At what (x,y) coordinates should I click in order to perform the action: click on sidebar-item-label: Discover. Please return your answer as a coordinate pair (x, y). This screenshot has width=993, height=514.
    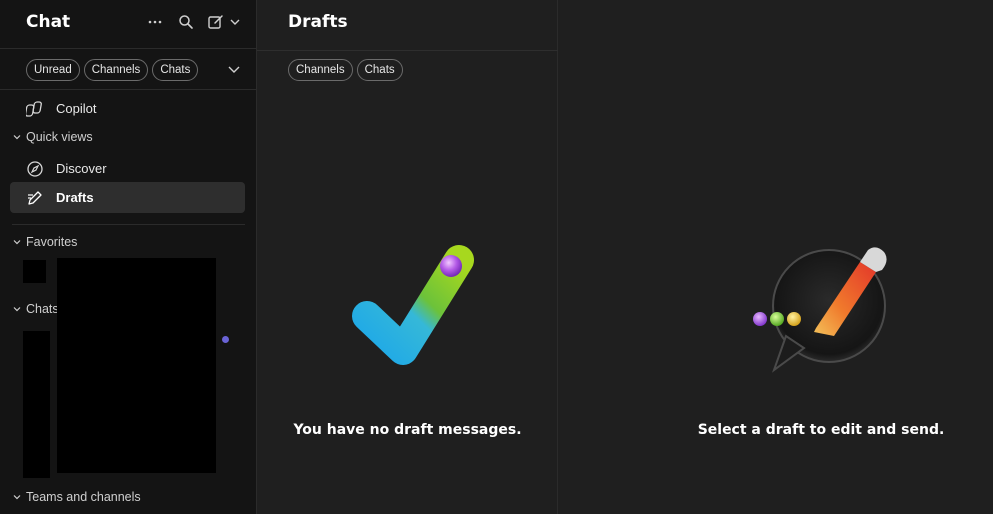
    Looking at the image, I should click on (81, 168).